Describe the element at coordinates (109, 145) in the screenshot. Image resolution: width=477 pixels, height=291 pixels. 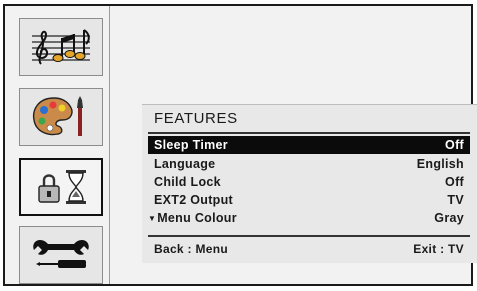
I see `sidebar-divider` at that location.